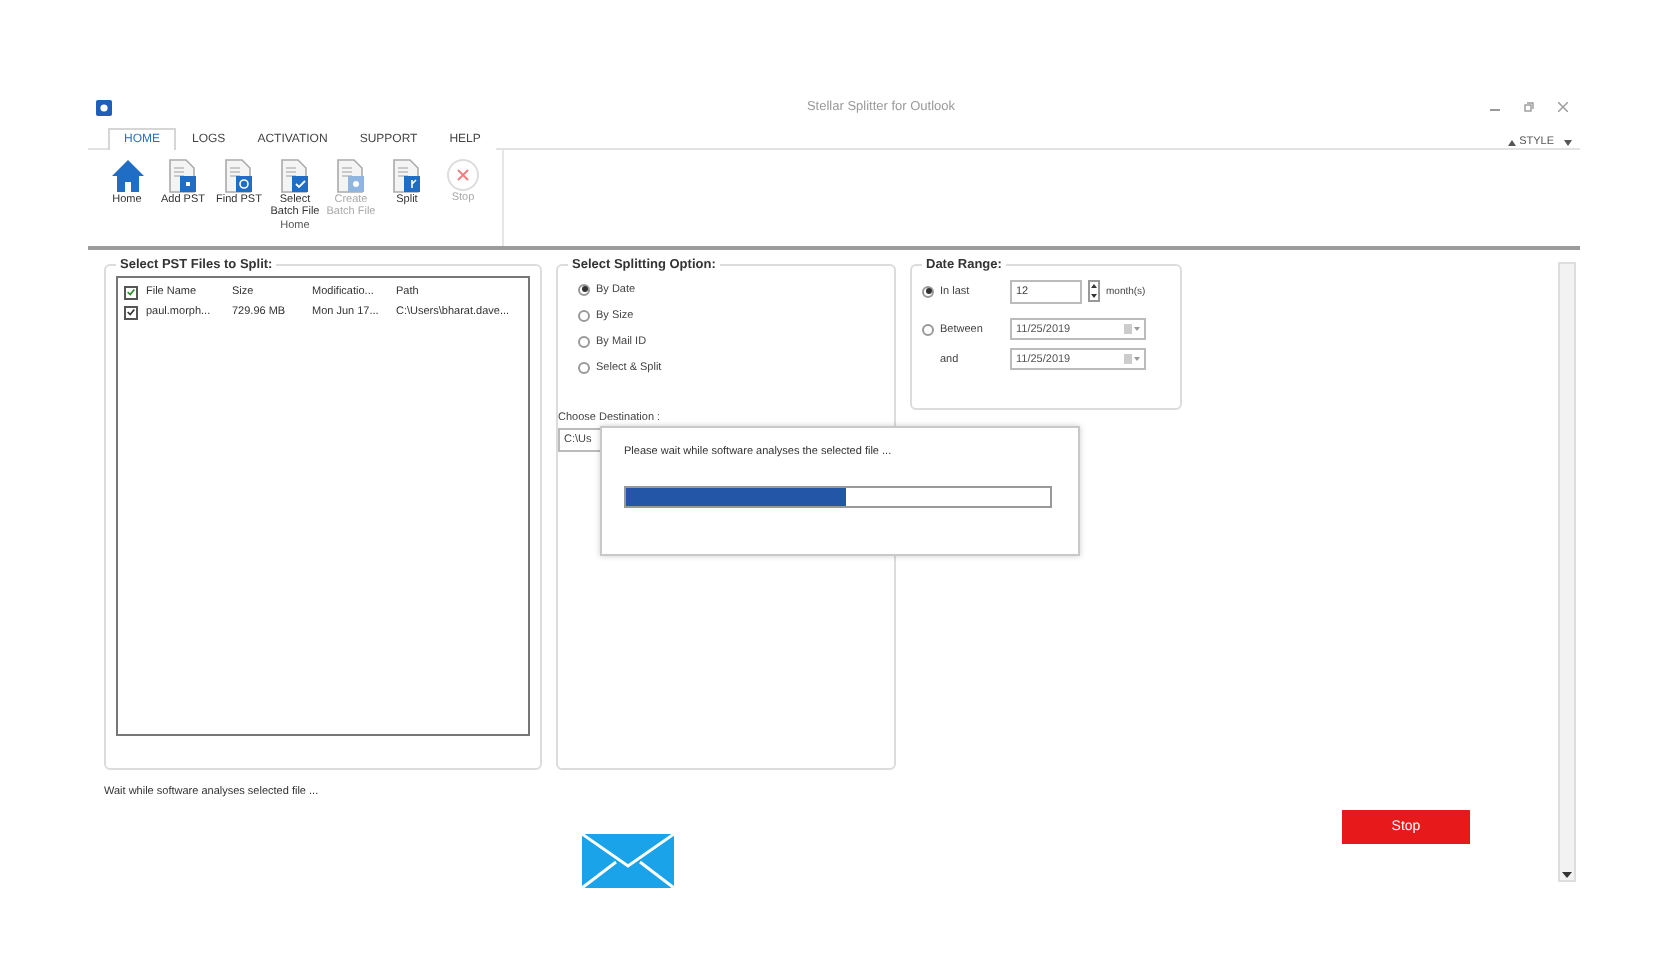 This screenshot has width=1672, height=968. I want to click on scrollbar, so click(1567, 572).